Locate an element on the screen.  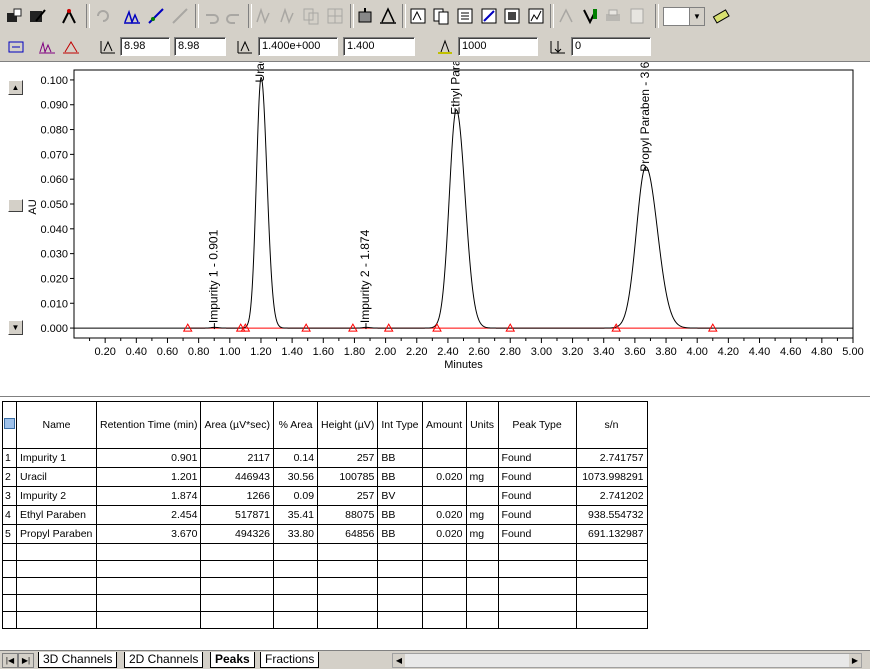
col-header-sn: s/n is located at coordinates (611, 425).